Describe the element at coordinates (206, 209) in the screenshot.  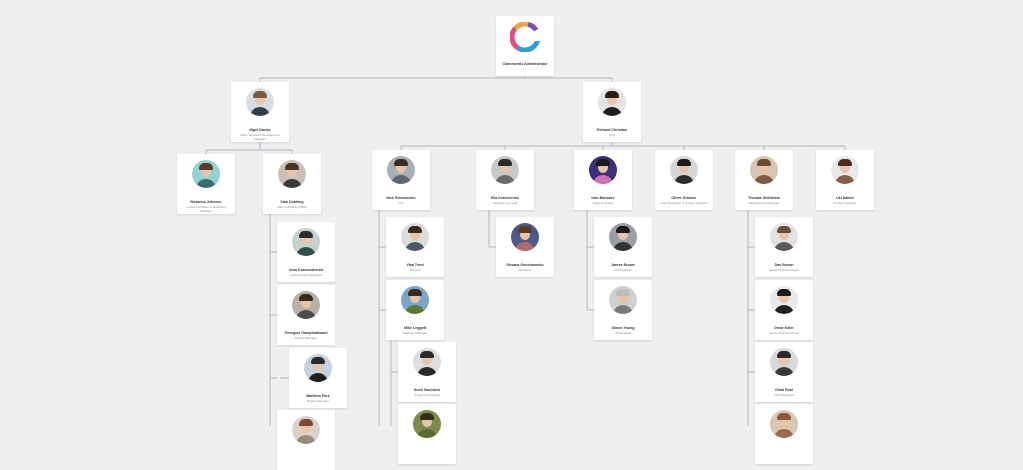
I see `job-title: Content Architect & Marketing Manager` at that location.